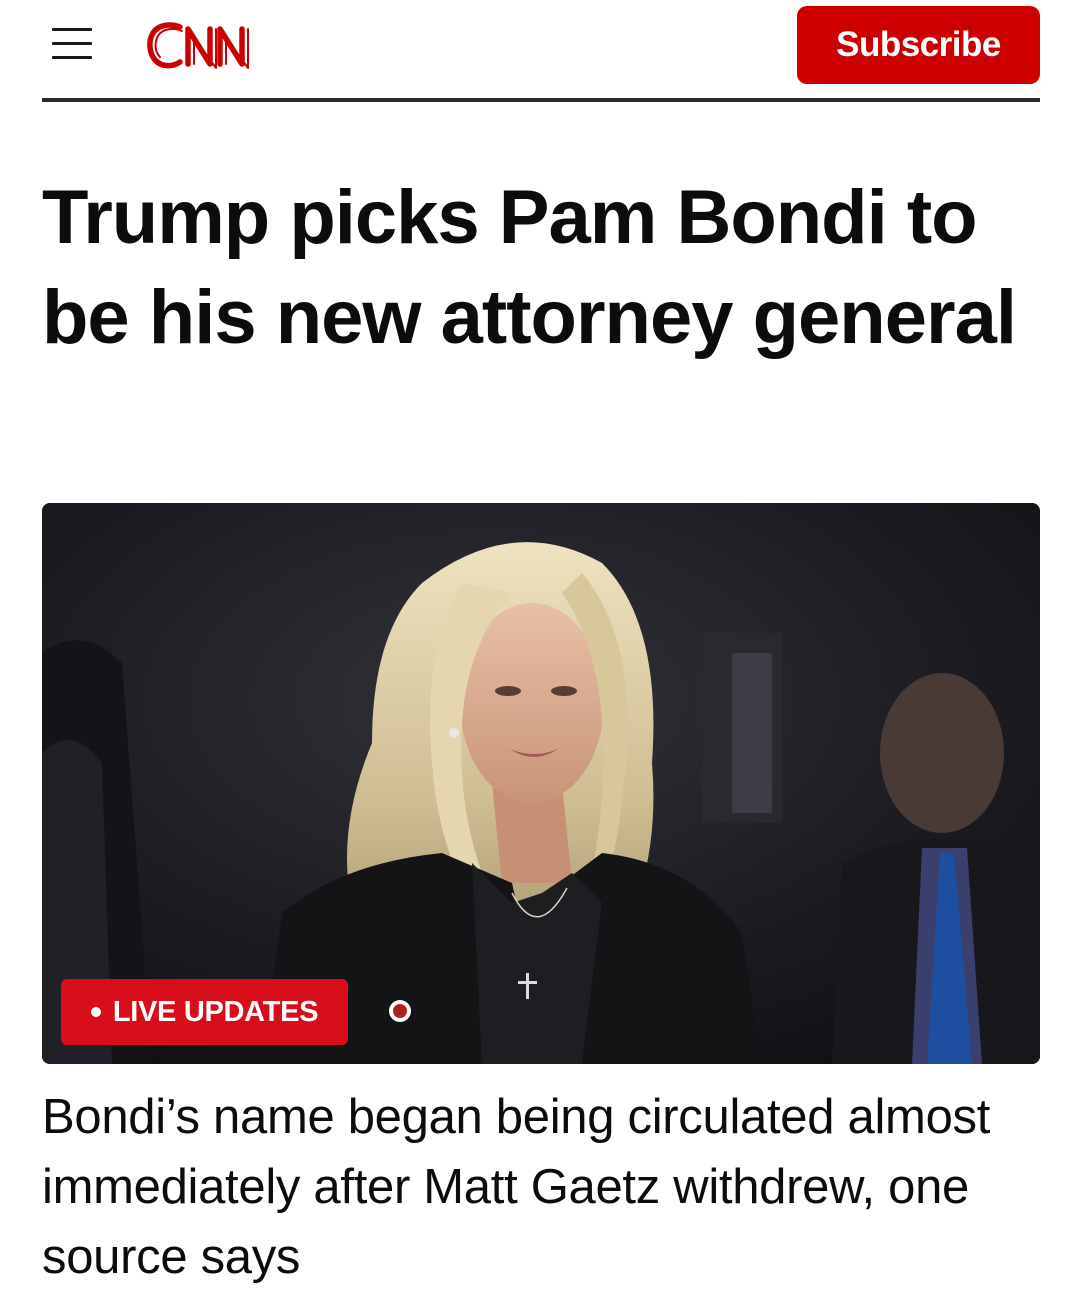 The height and width of the screenshot is (1304, 1080). Describe the element at coordinates (541, 50) in the screenshot. I see `site-header: Subscribe` at that location.